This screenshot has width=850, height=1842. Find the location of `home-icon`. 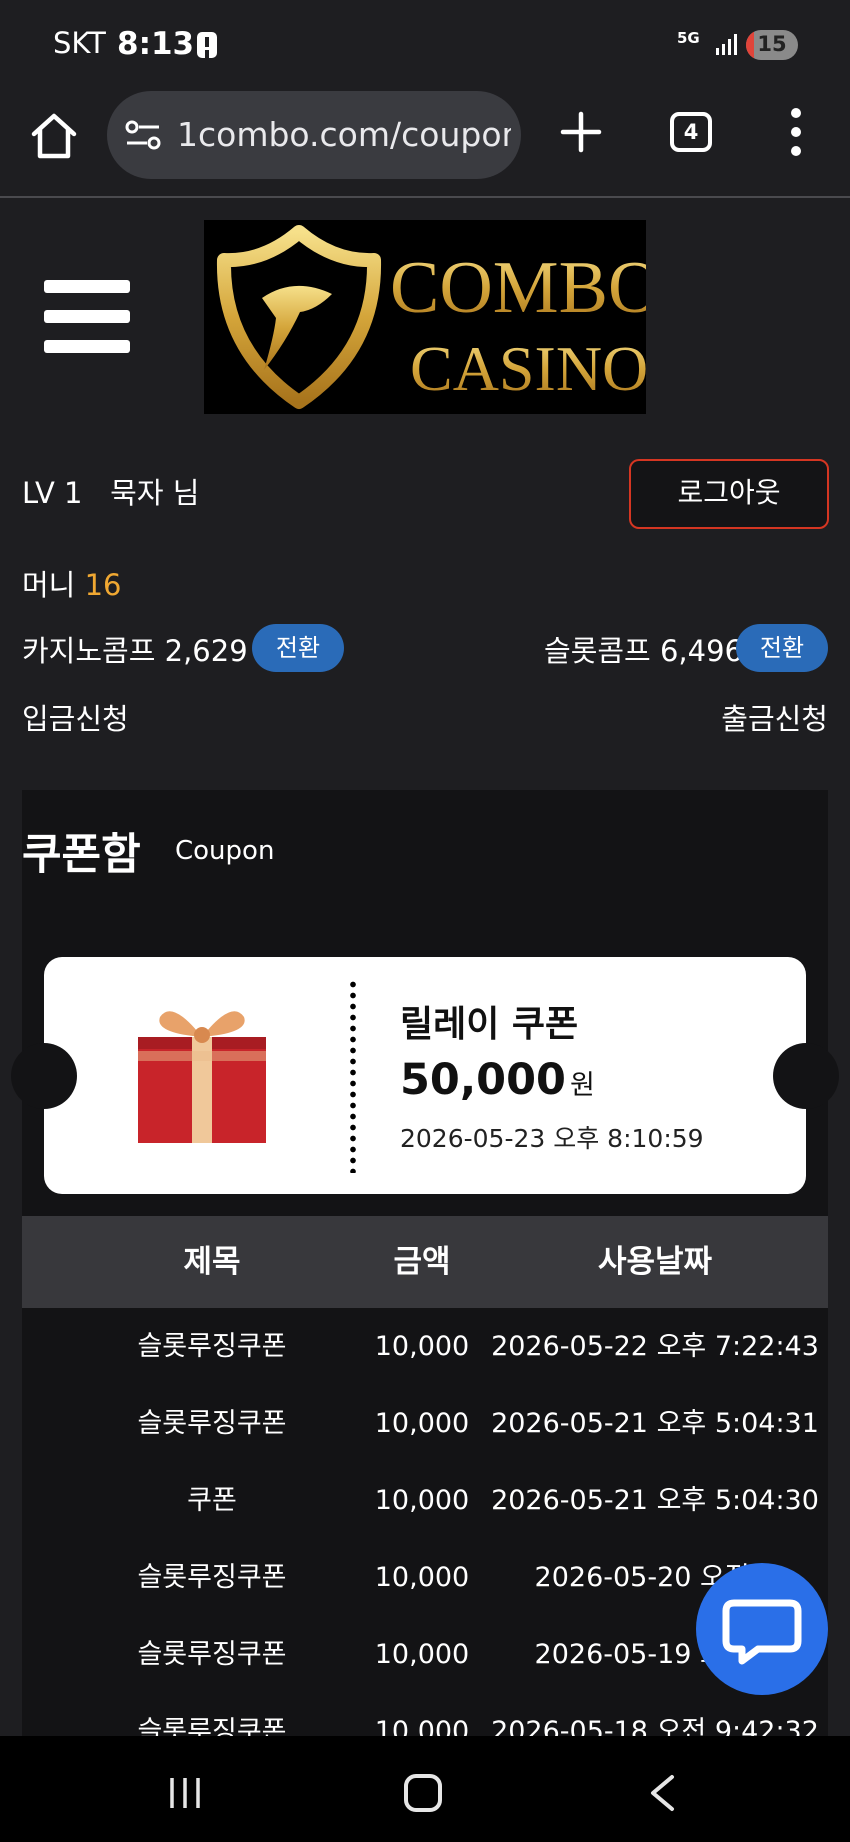

home-icon is located at coordinates (54, 136).